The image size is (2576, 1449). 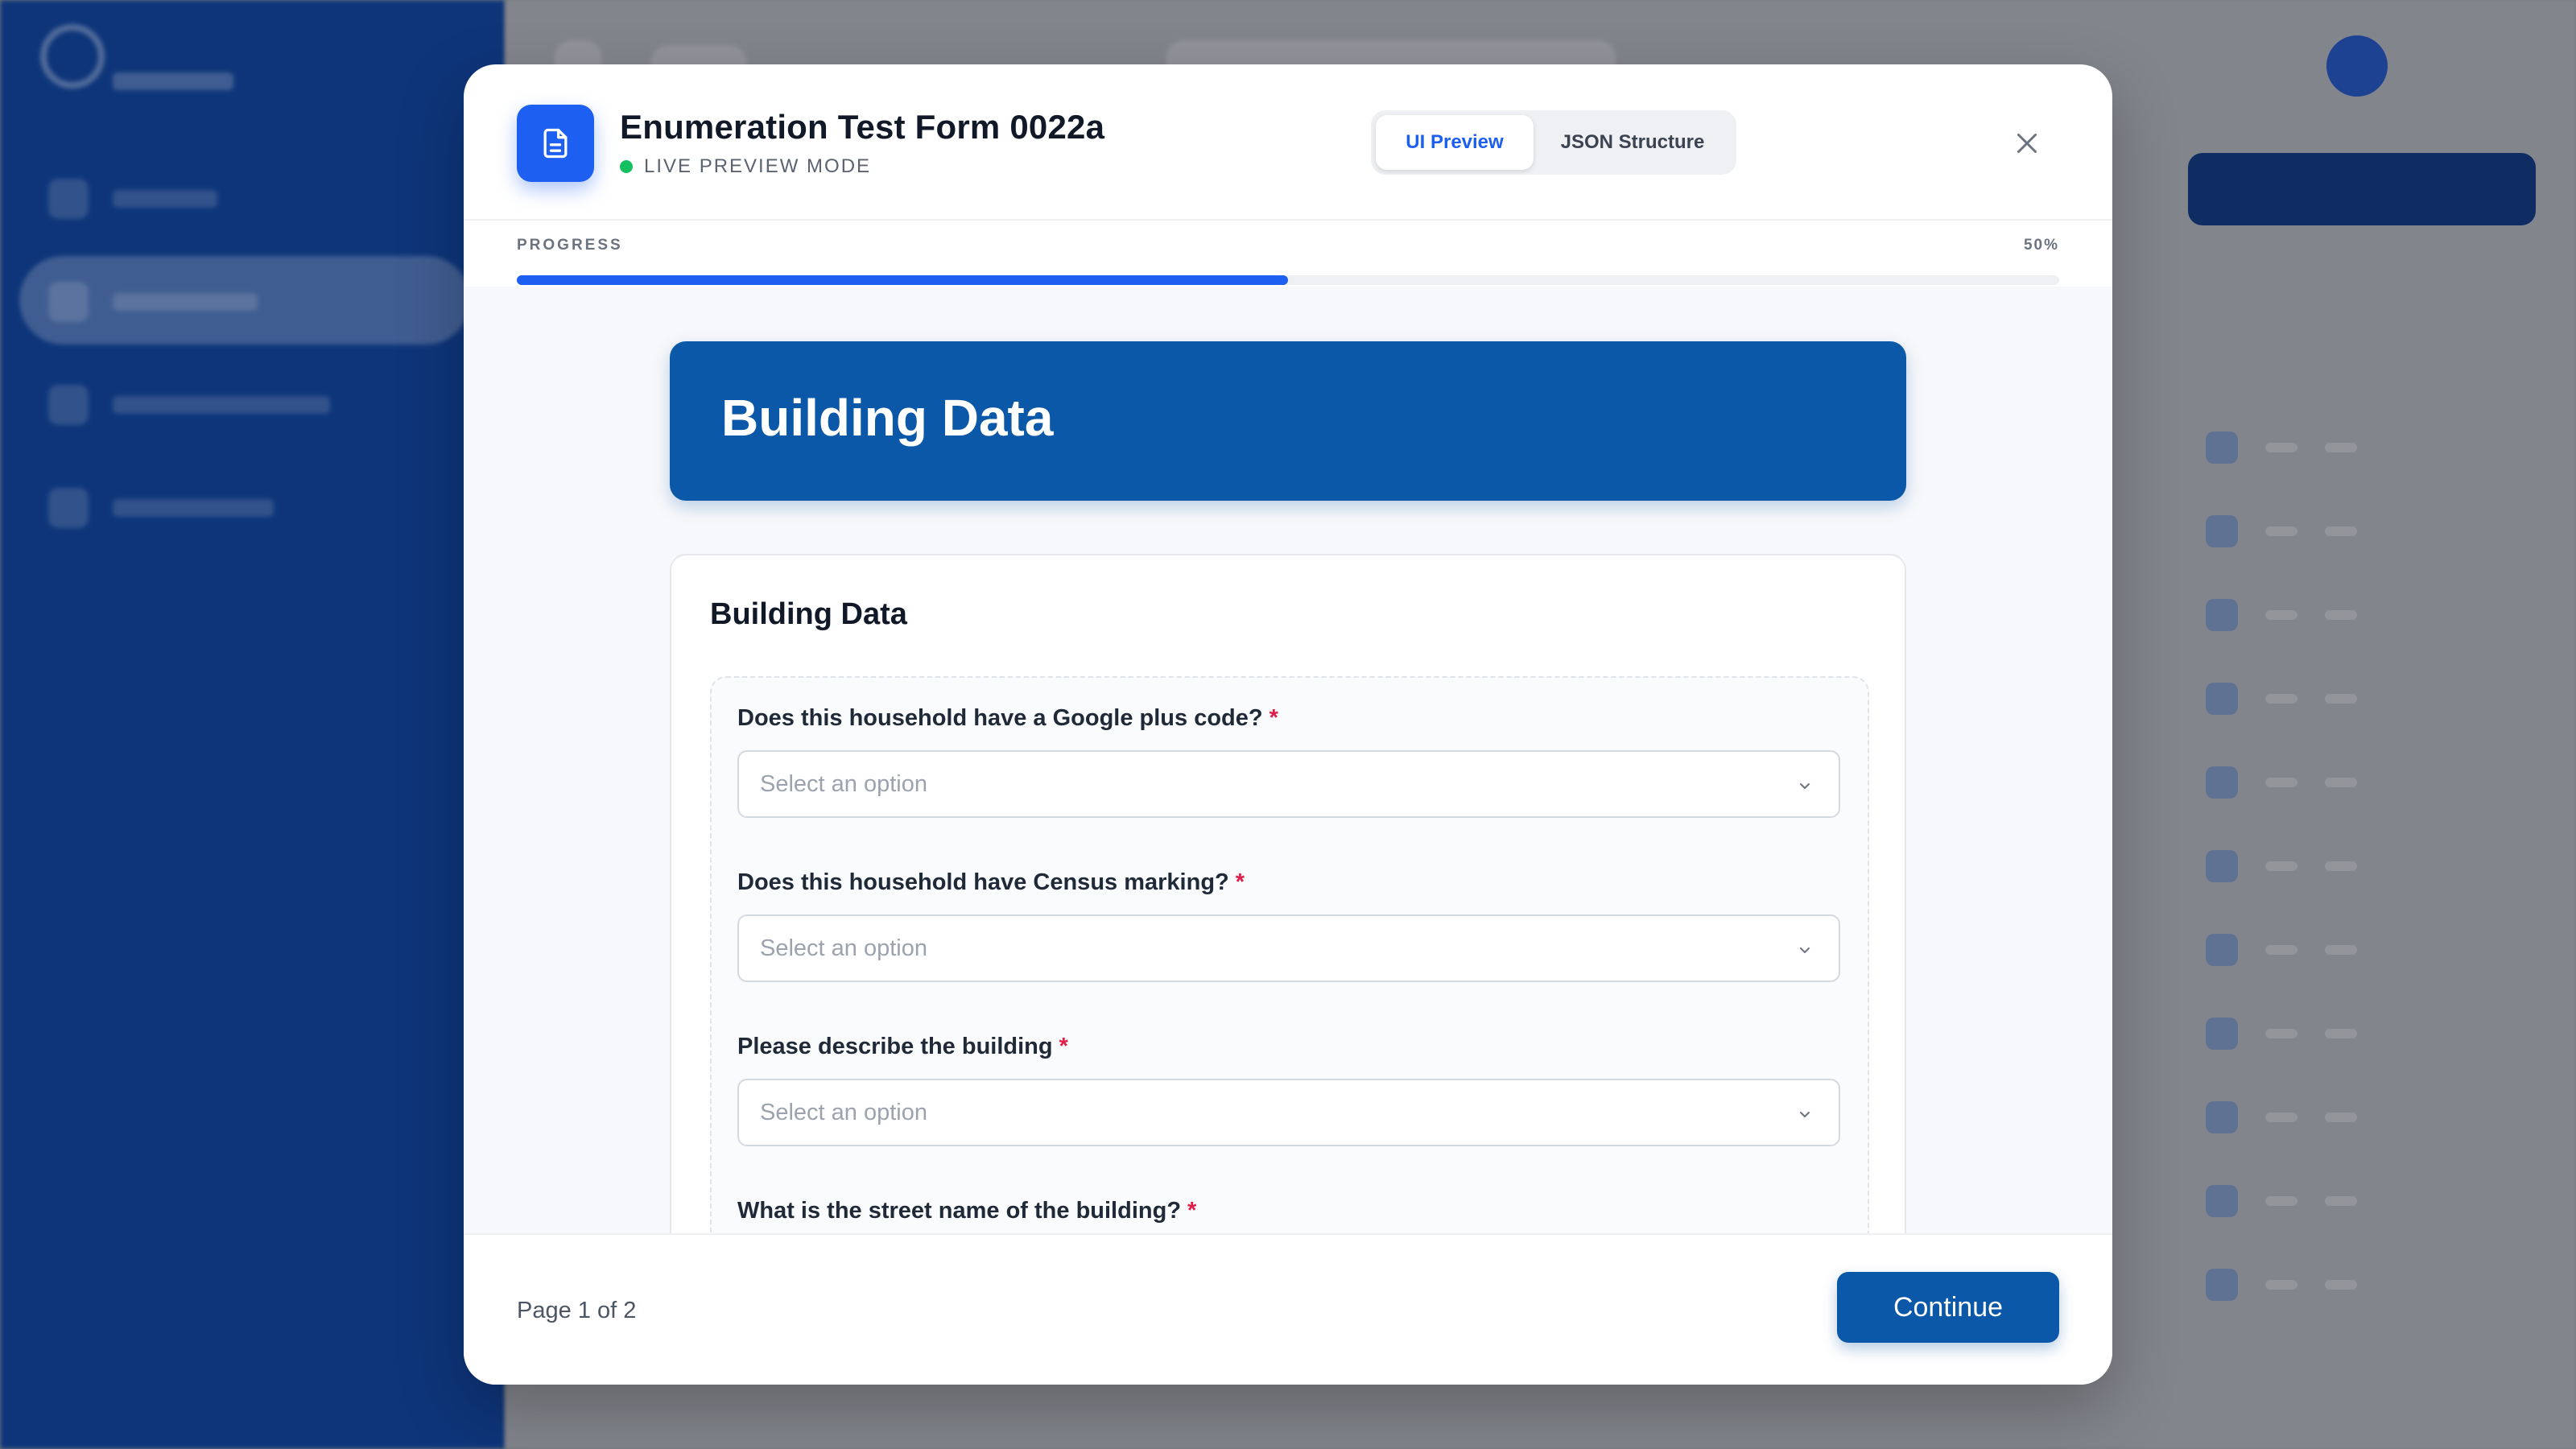 I want to click on live-preview-status: LIVE PREVIEW MODE, so click(x=745, y=166).